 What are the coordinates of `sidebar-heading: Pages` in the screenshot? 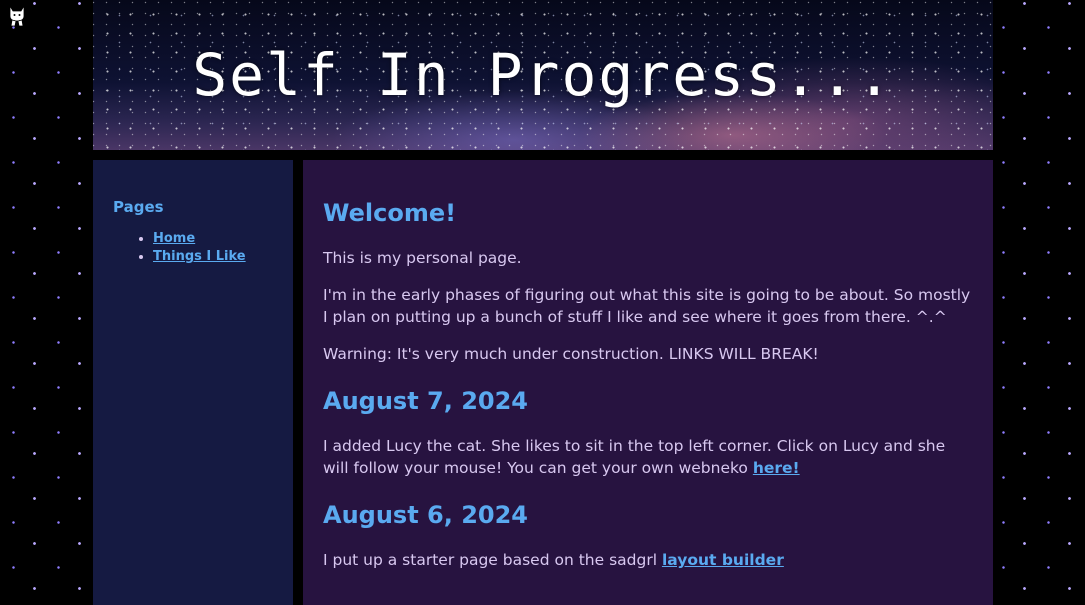 It's located at (138, 207).